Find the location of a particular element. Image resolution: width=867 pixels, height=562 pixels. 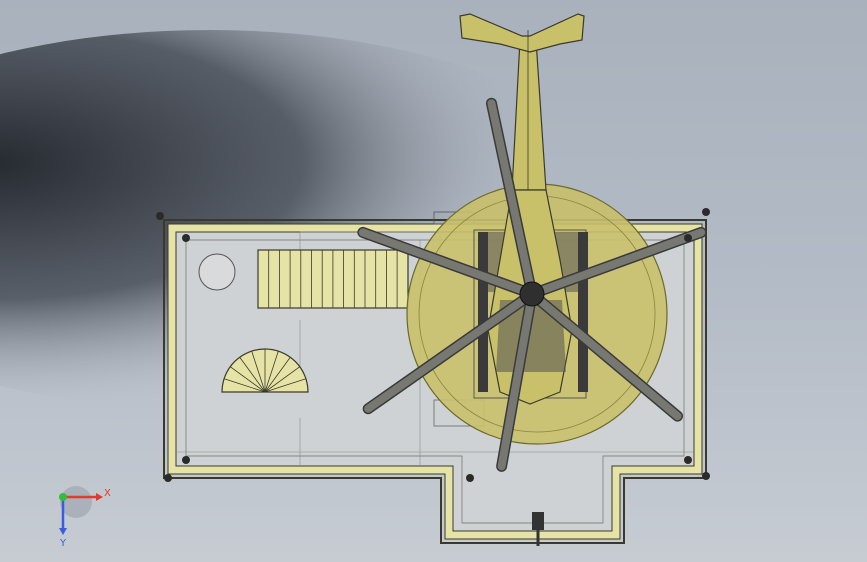

round-hatch is located at coordinates (217, 272).